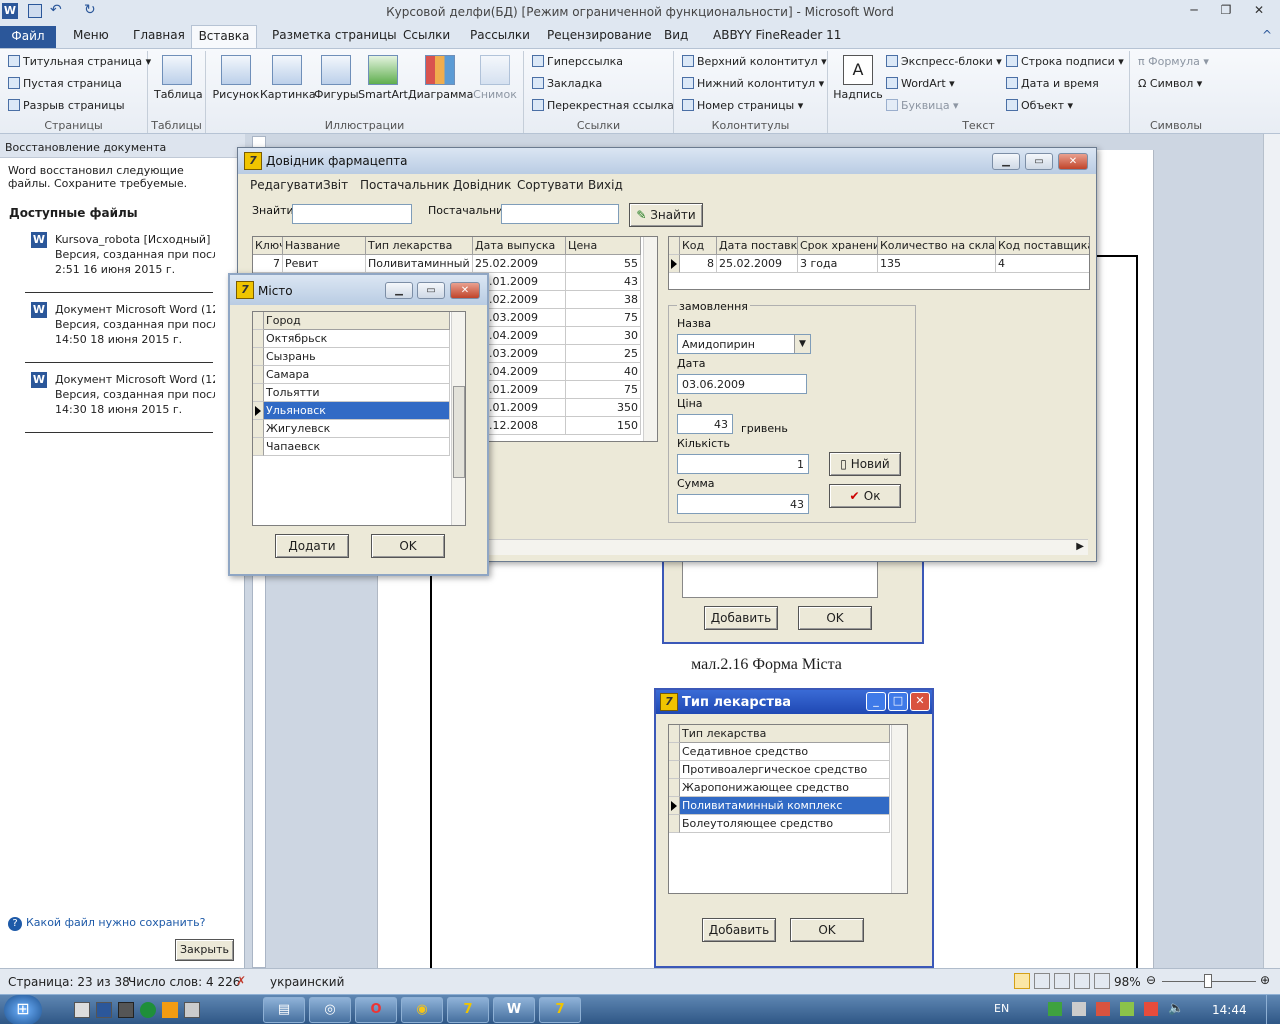 The height and width of the screenshot is (1024, 1280). Describe the element at coordinates (753, 83) in the screenshot. I see `footer-button: Нижний колонтитул ▾` at that location.